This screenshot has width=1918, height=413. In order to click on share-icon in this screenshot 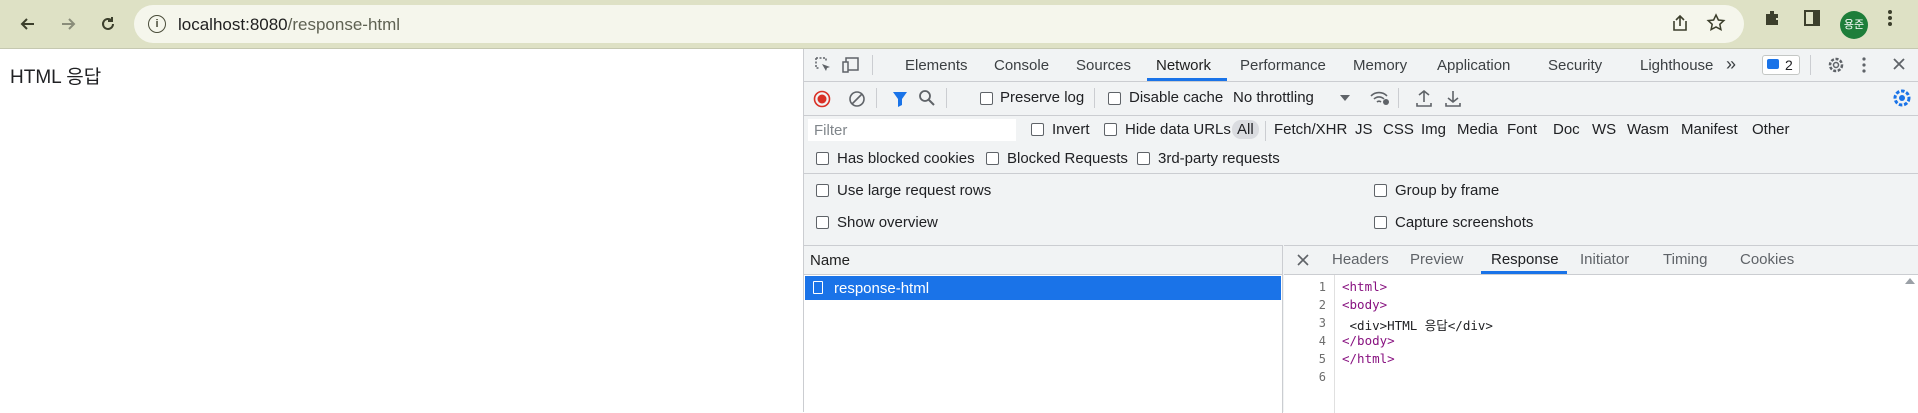, I will do `click(1680, 25)`.